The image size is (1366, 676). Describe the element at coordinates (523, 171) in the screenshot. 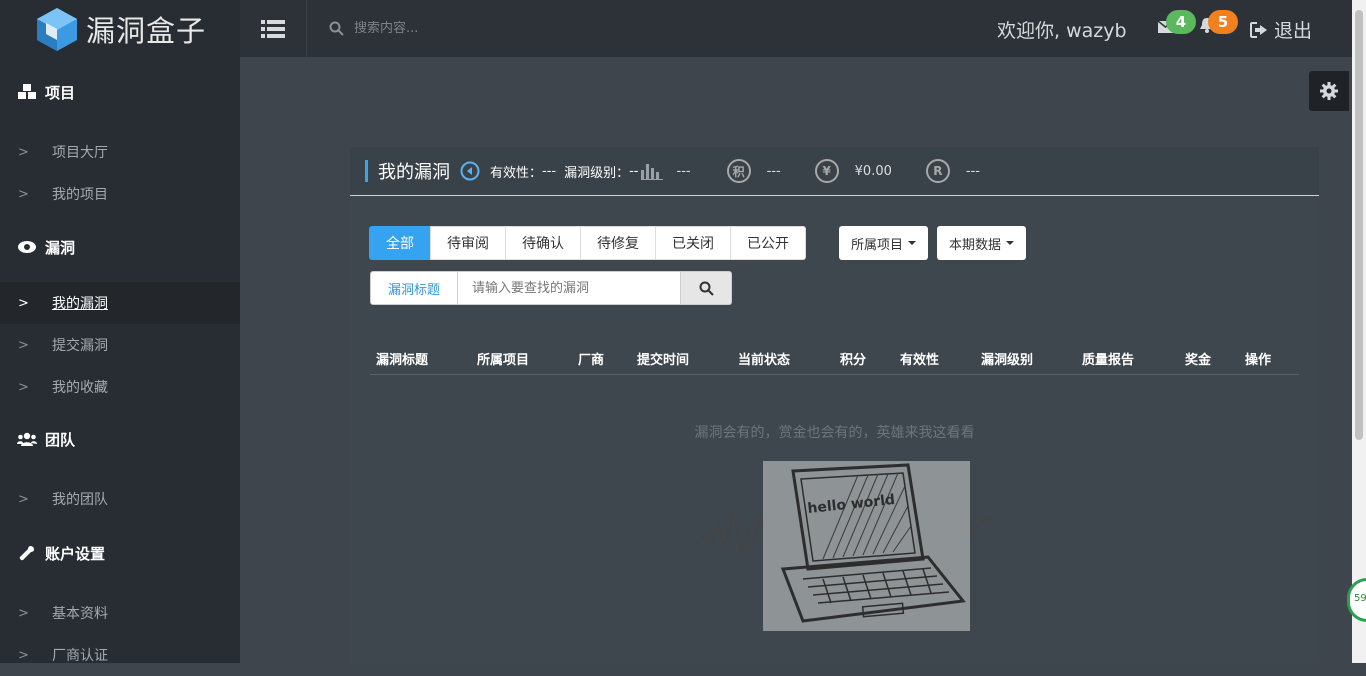

I see `validity-stat: 有效性： ---` at that location.